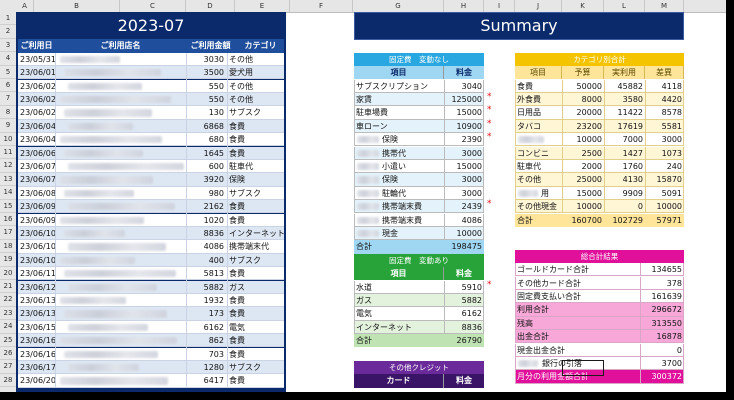  What do you see at coordinates (624, 193) in the screenshot?
I see `category-actual: 9909` at bounding box center [624, 193].